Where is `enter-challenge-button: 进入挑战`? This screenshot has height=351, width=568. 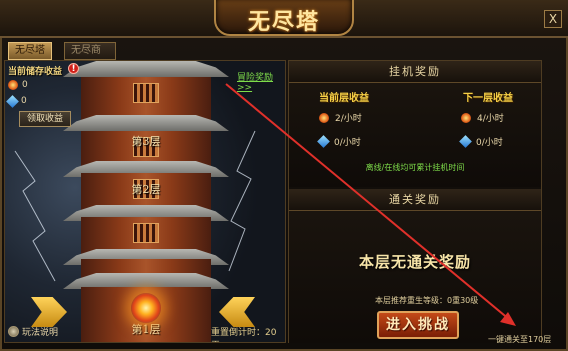
enter-challenge-button: 进入挑战 is located at coordinates (418, 325).